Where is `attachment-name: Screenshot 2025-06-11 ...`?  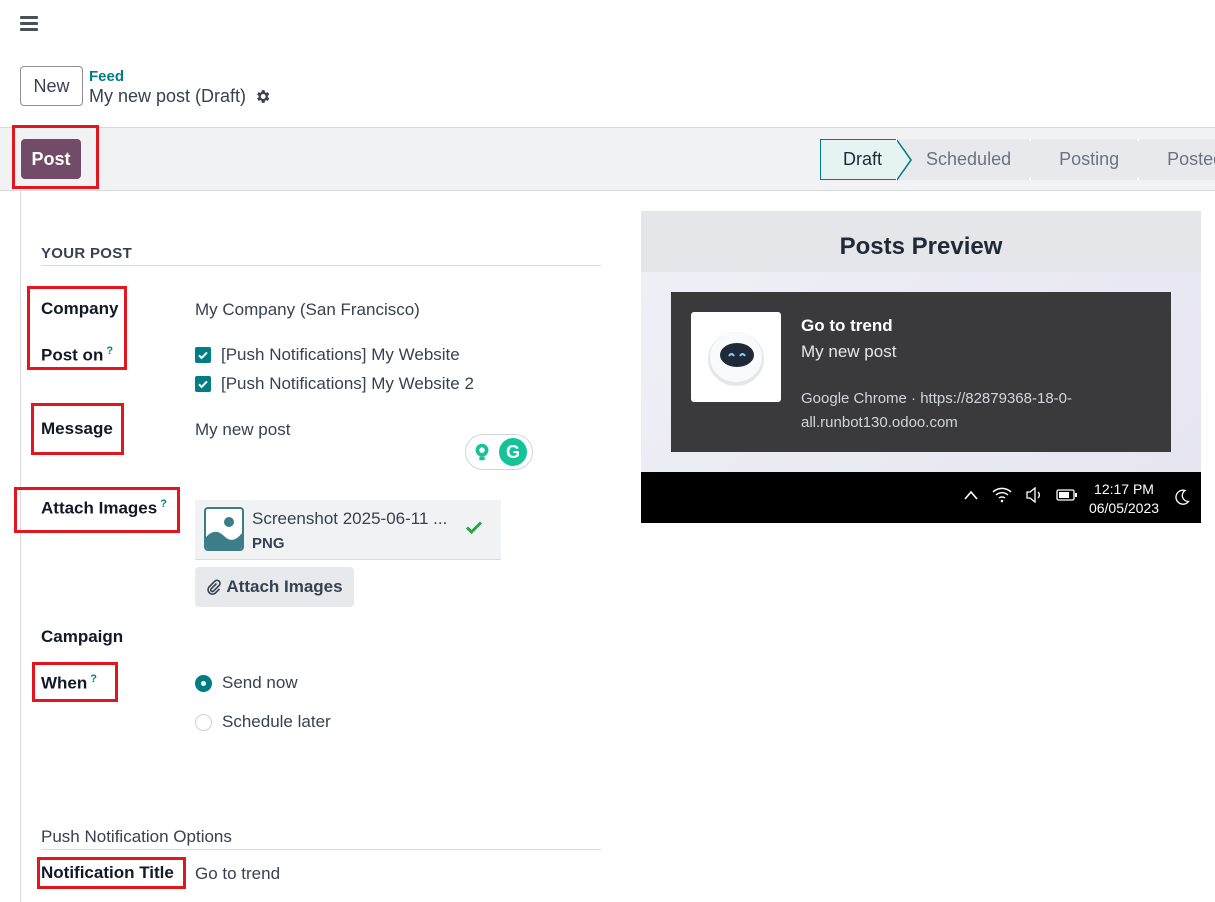 attachment-name: Screenshot 2025-06-11 ... is located at coordinates (350, 518).